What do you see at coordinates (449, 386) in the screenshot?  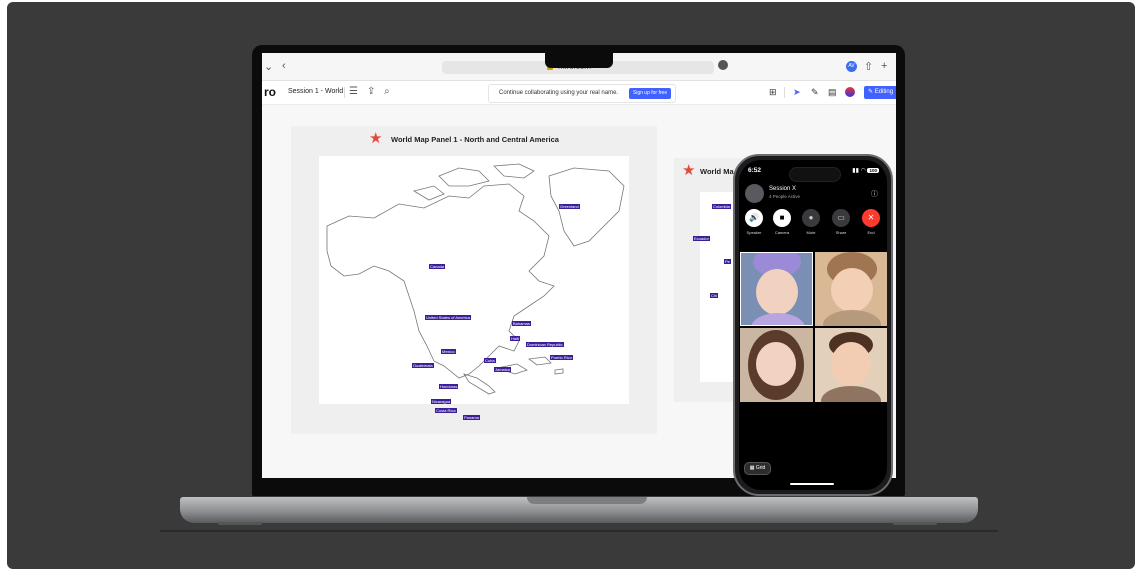 I see `label-honduras: Honduras` at bounding box center [449, 386].